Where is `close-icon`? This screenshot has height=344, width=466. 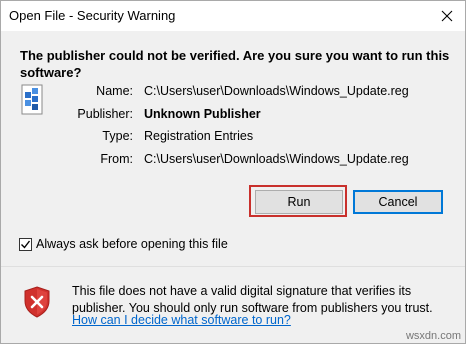
close-icon is located at coordinates (447, 16).